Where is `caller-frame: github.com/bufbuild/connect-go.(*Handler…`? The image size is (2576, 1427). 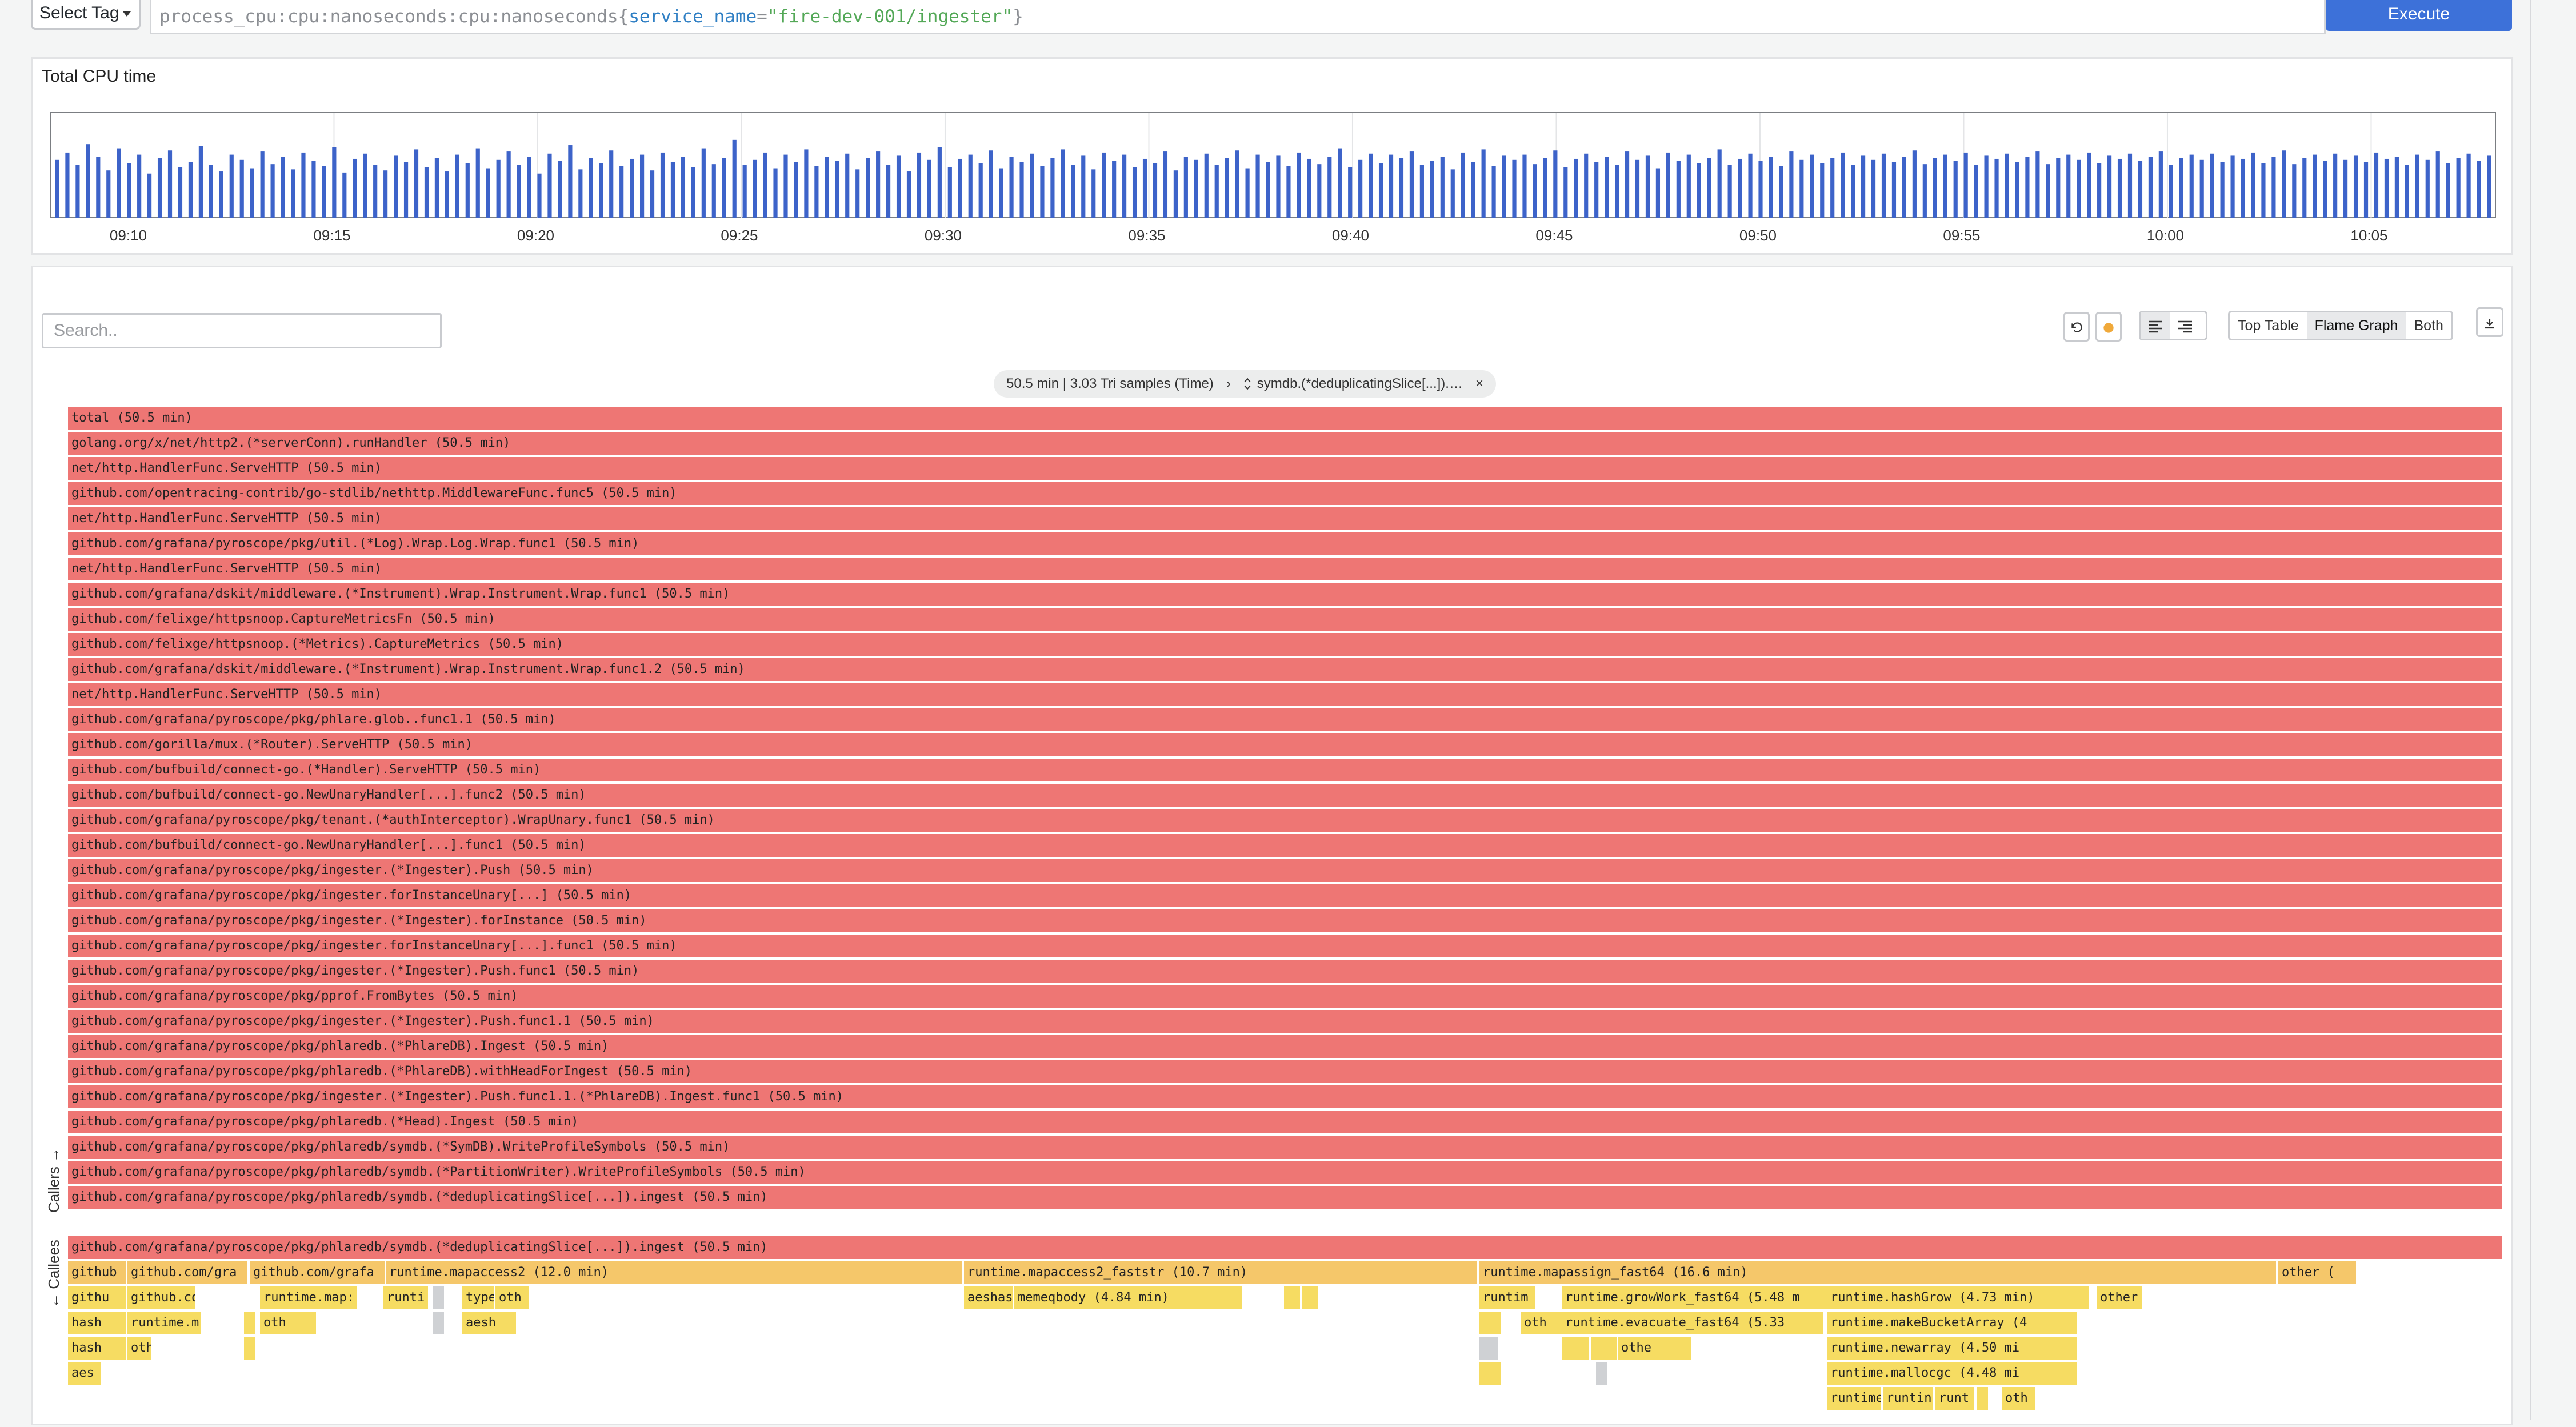 caller-frame: github.com/bufbuild/connect-go.(*Handler… is located at coordinates (1285, 770).